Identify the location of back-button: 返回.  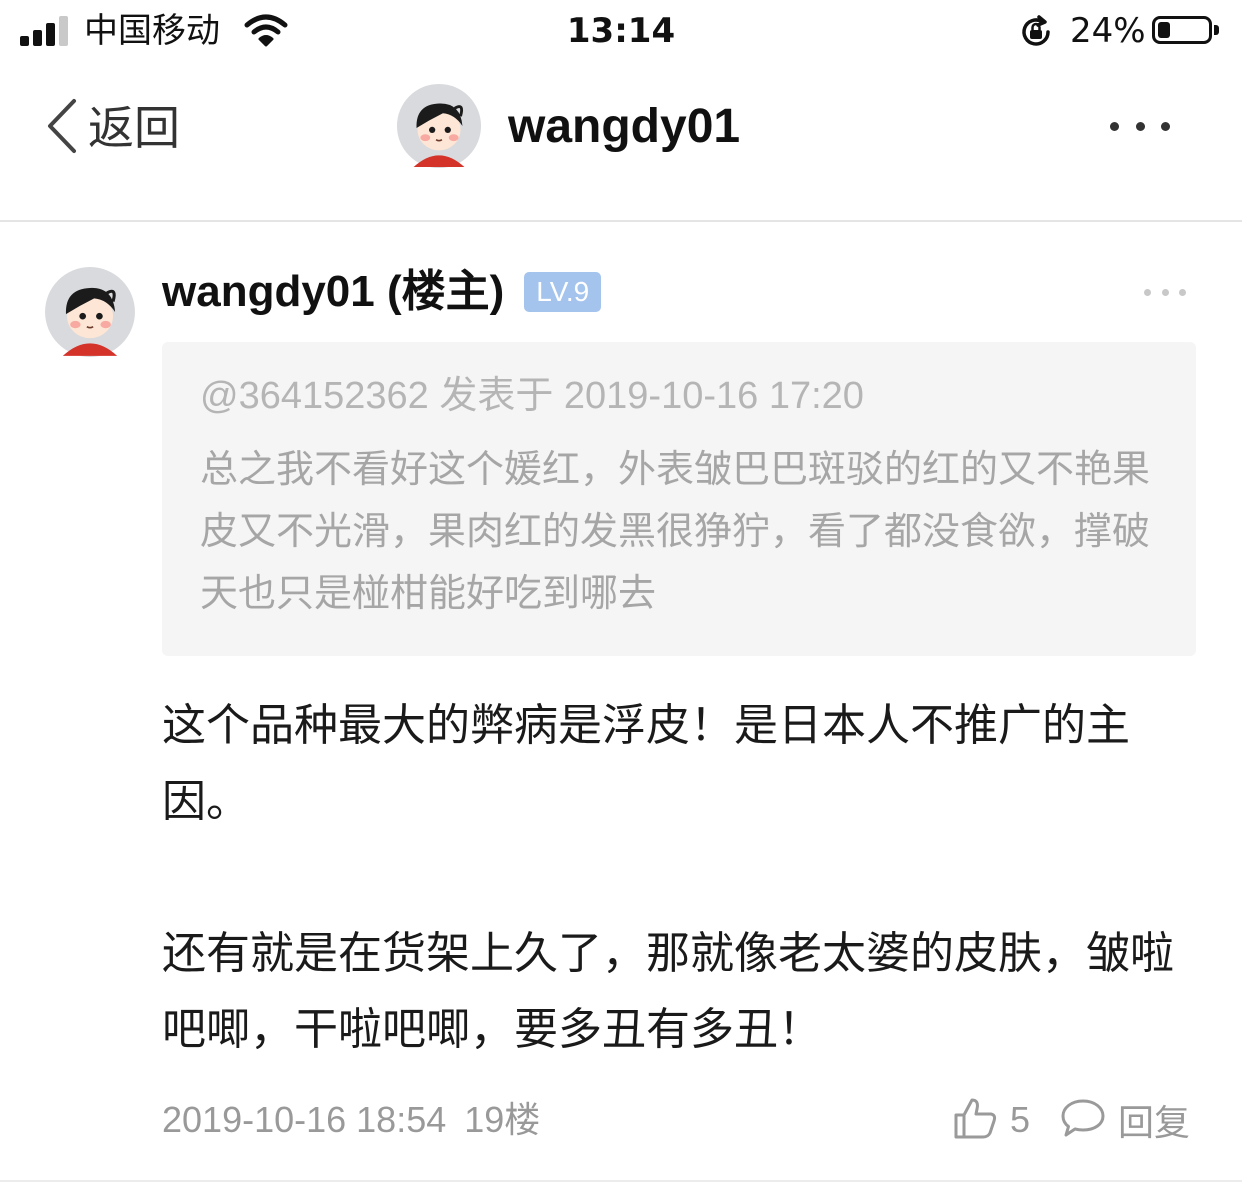
(112, 128).